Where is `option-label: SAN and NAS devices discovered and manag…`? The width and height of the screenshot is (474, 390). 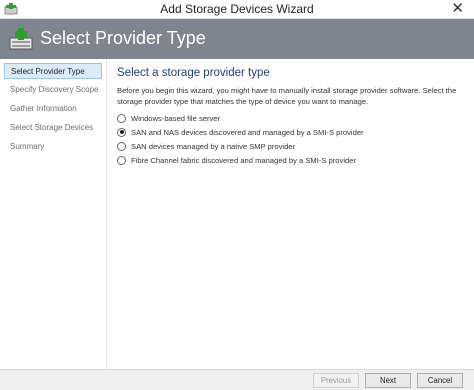
option-label: SAN and NAS devices discovered and manag… is located at coordinates (247, 132).